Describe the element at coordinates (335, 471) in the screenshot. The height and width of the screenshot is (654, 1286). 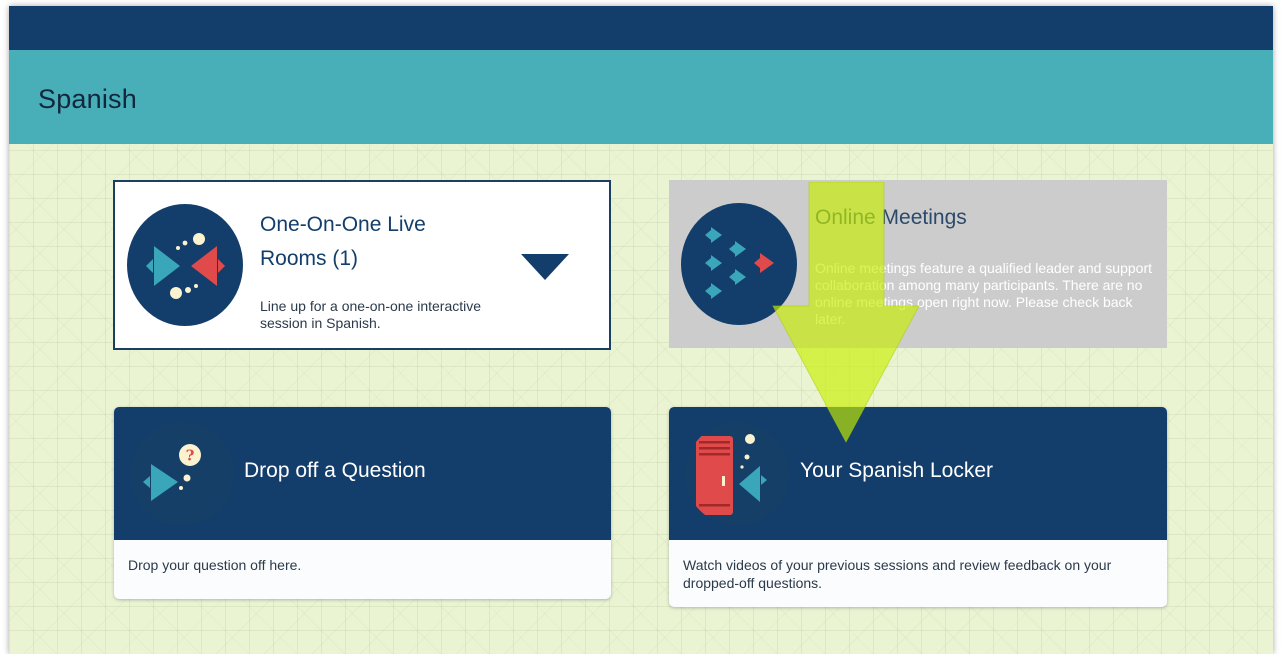
I see `drop-question-title: Drop off a Question` at that location.